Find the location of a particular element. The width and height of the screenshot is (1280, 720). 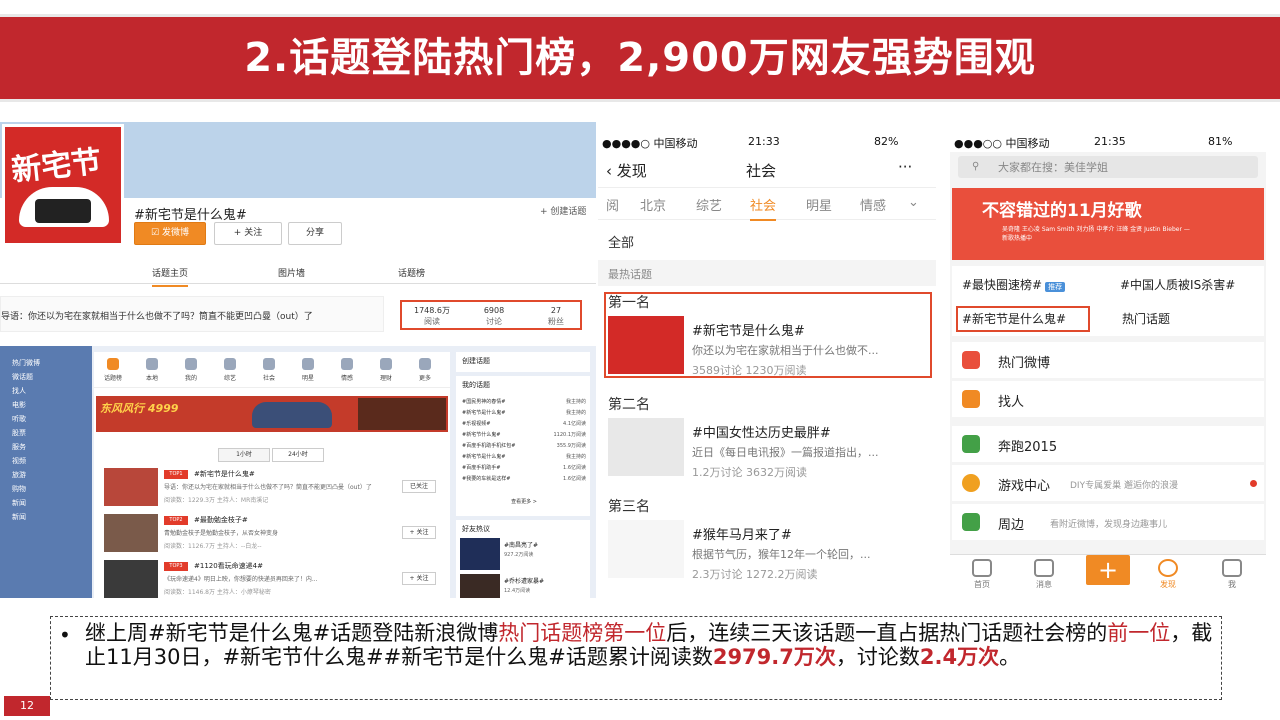

hot-item-title: #最勤勉金枝子# is located at coordinates (221, 520).